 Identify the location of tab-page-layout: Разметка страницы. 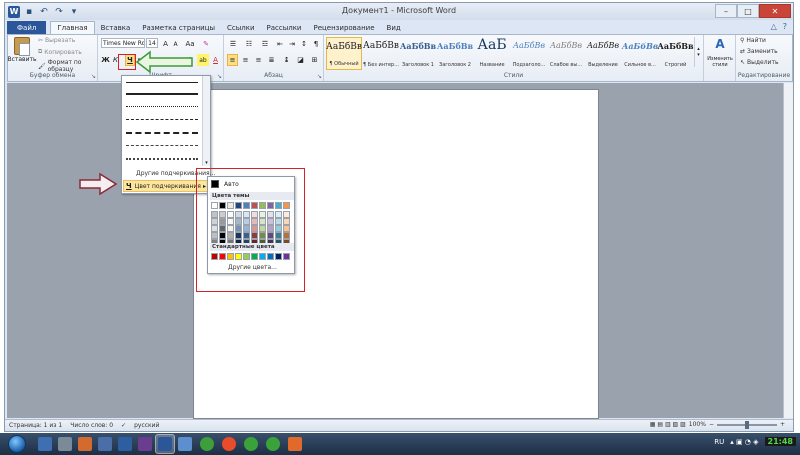
(178, 27).